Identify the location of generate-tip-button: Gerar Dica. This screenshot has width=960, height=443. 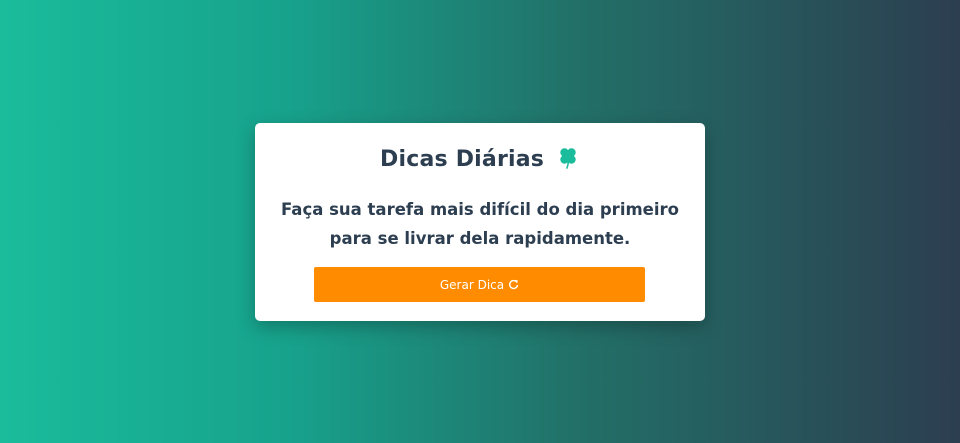
(479, 284).